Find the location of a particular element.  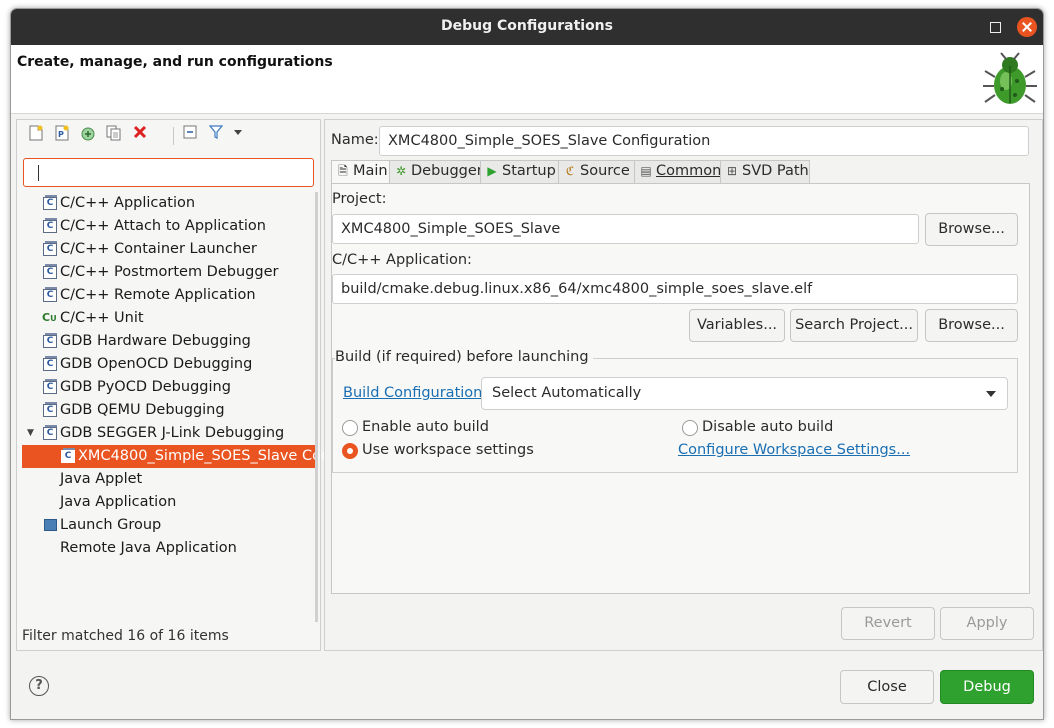

revert-button: Revert is located at coordinates (888, 623).